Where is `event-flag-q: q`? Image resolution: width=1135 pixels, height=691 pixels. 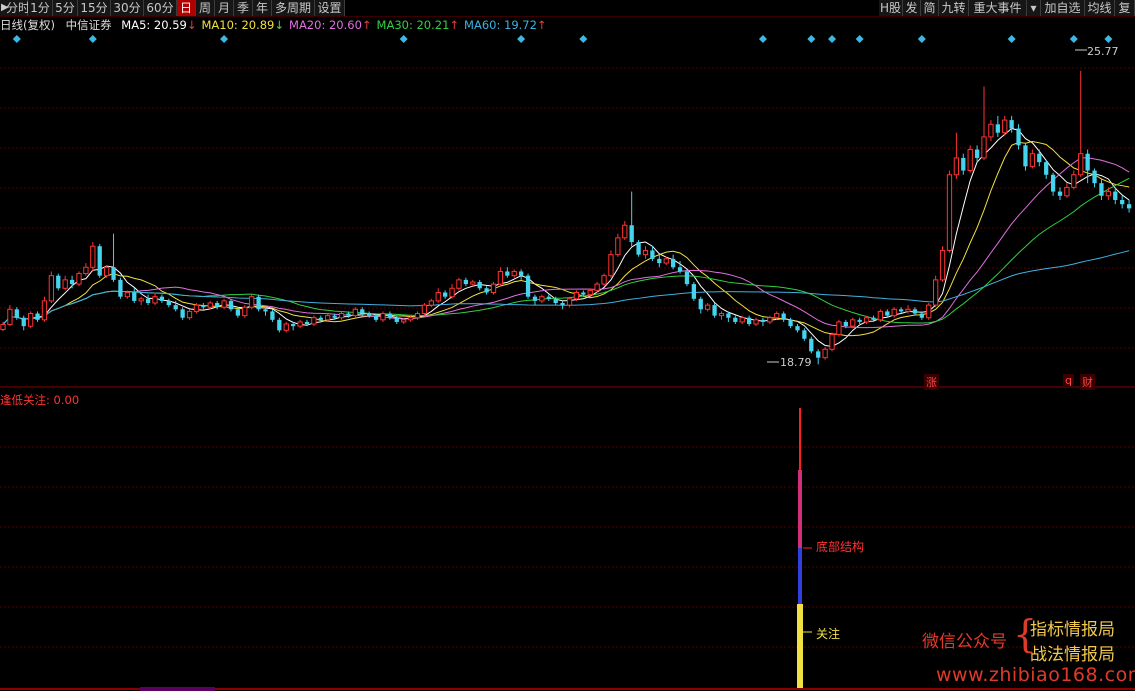 event-flag-q: q is located at coordinates (1068, 380).